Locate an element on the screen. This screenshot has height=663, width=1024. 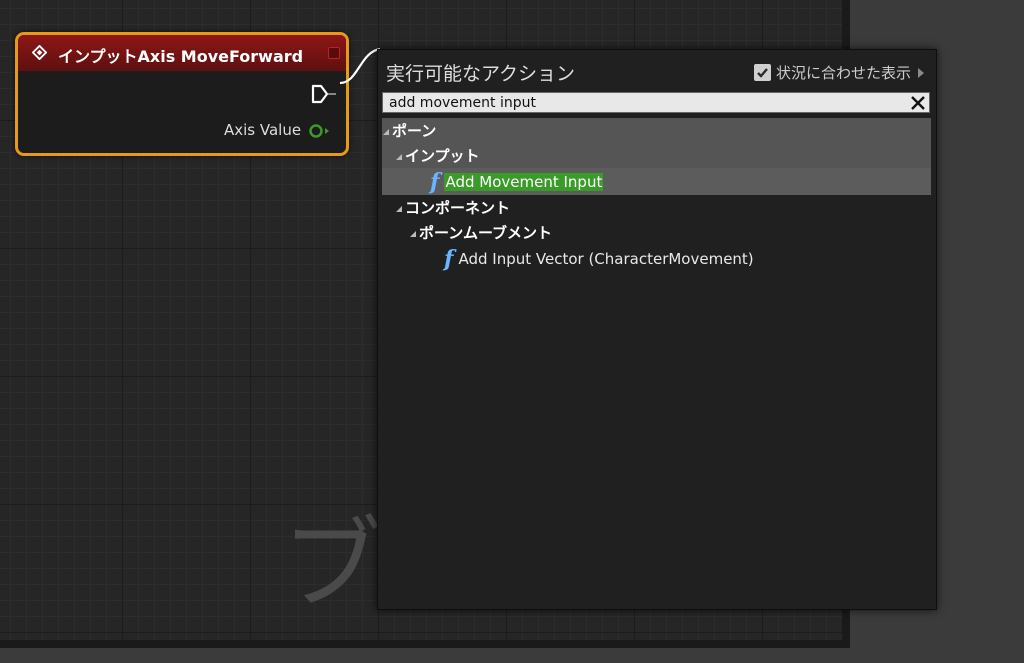
tree-item-add-input-vector: f Add Input Vector (CharacterMovement) is located at coordinates (656, 258).